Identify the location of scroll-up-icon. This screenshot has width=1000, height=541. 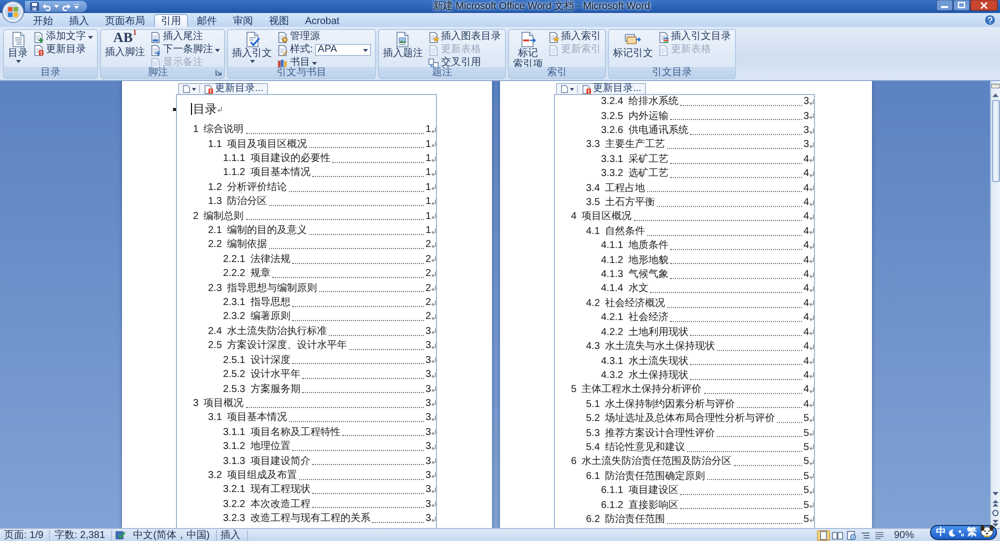
(995, 95).